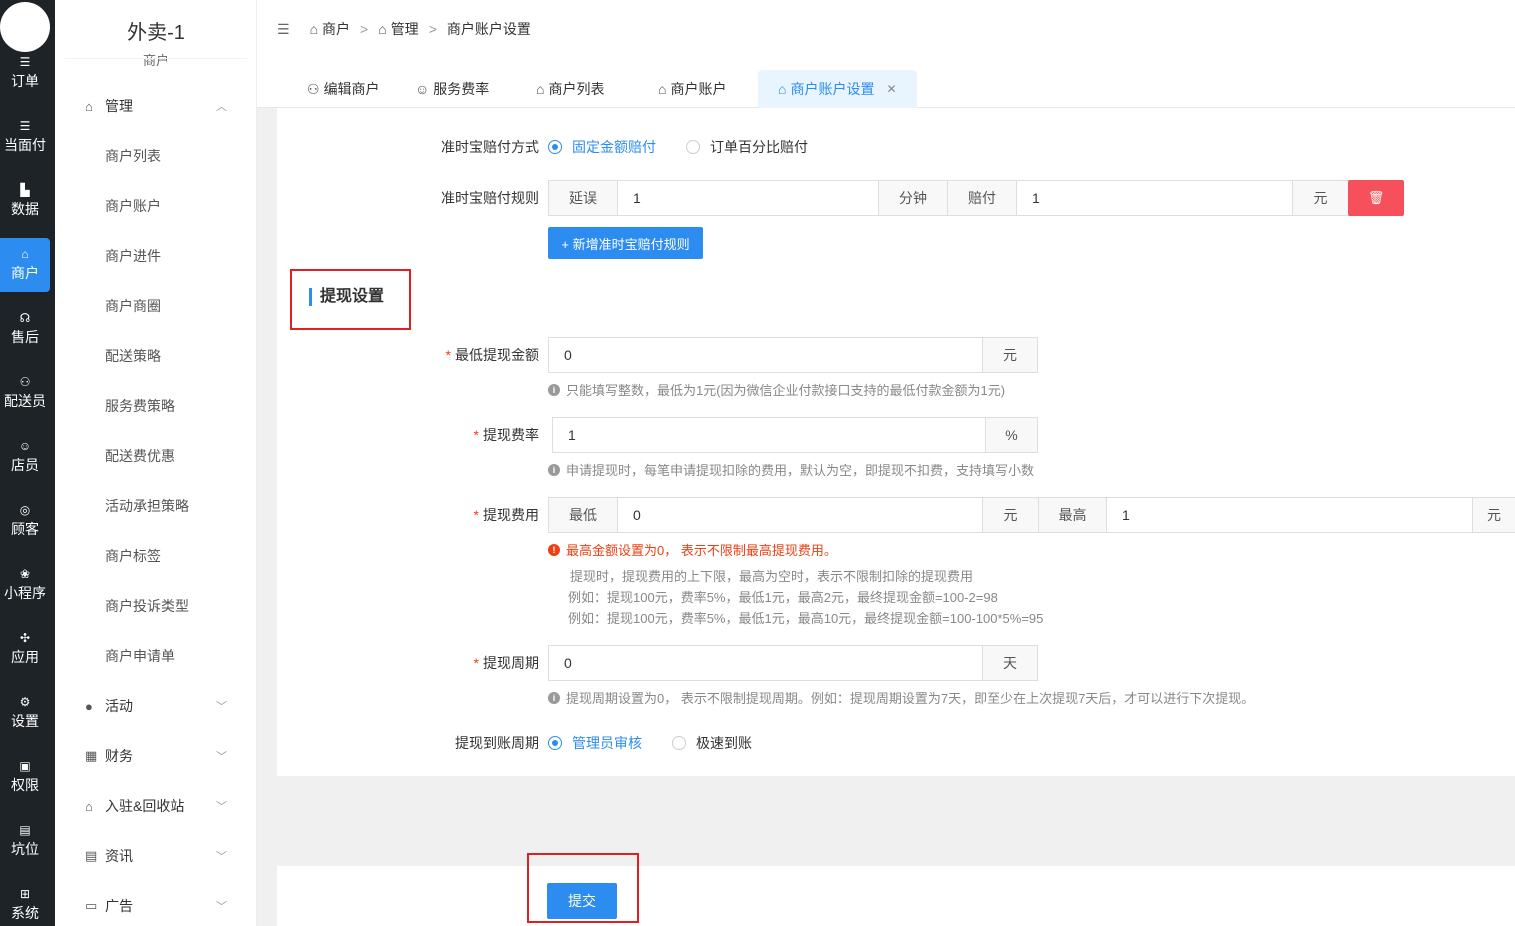 The height and width of the screenshot is (926, 1515). What do you see at coordinates (343, 89) in the screenshot?
I see `tab-edit-merchant: ⚇ 编辑商户` at bounding box center [343, 89].